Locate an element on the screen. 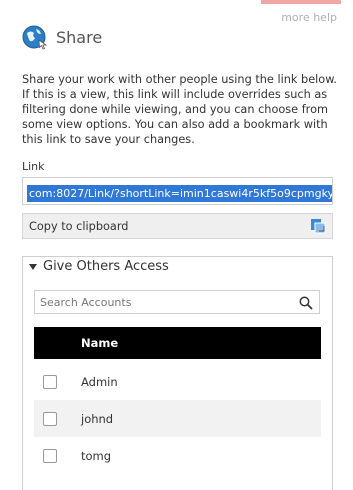  more-help-area: more help is located at coordinates (301, 13).